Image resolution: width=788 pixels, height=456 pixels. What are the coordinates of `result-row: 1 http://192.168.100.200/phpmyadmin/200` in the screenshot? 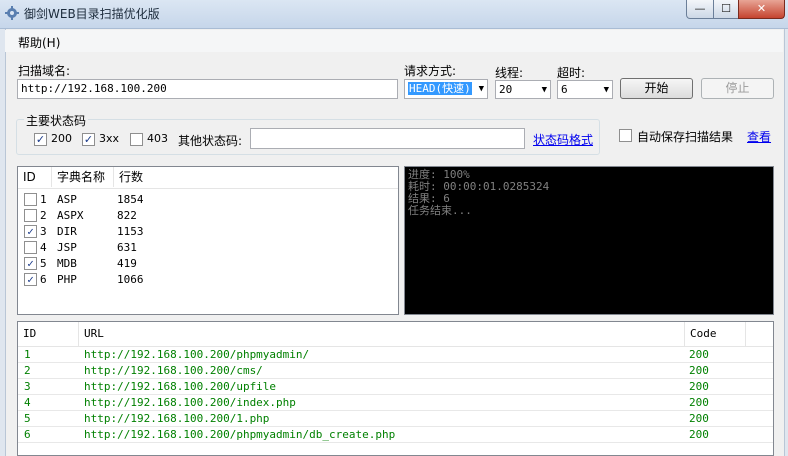 It's located at (395, 355).